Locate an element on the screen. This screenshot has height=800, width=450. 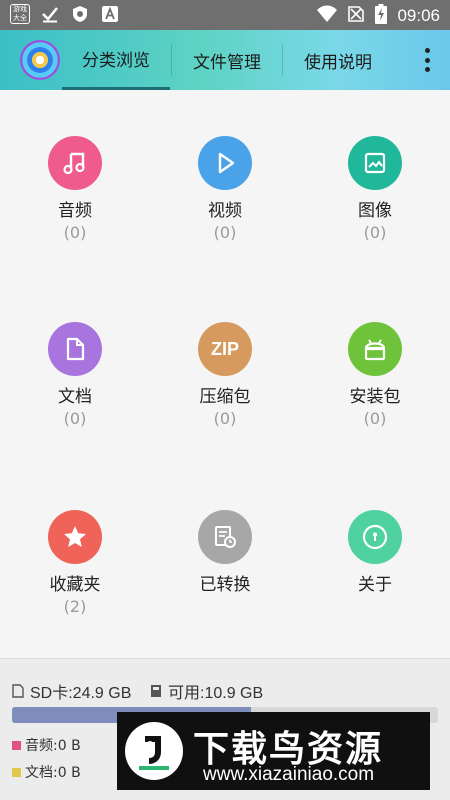
status-bar: 游戏大全 09:06 is located at coordinates (225, 15).